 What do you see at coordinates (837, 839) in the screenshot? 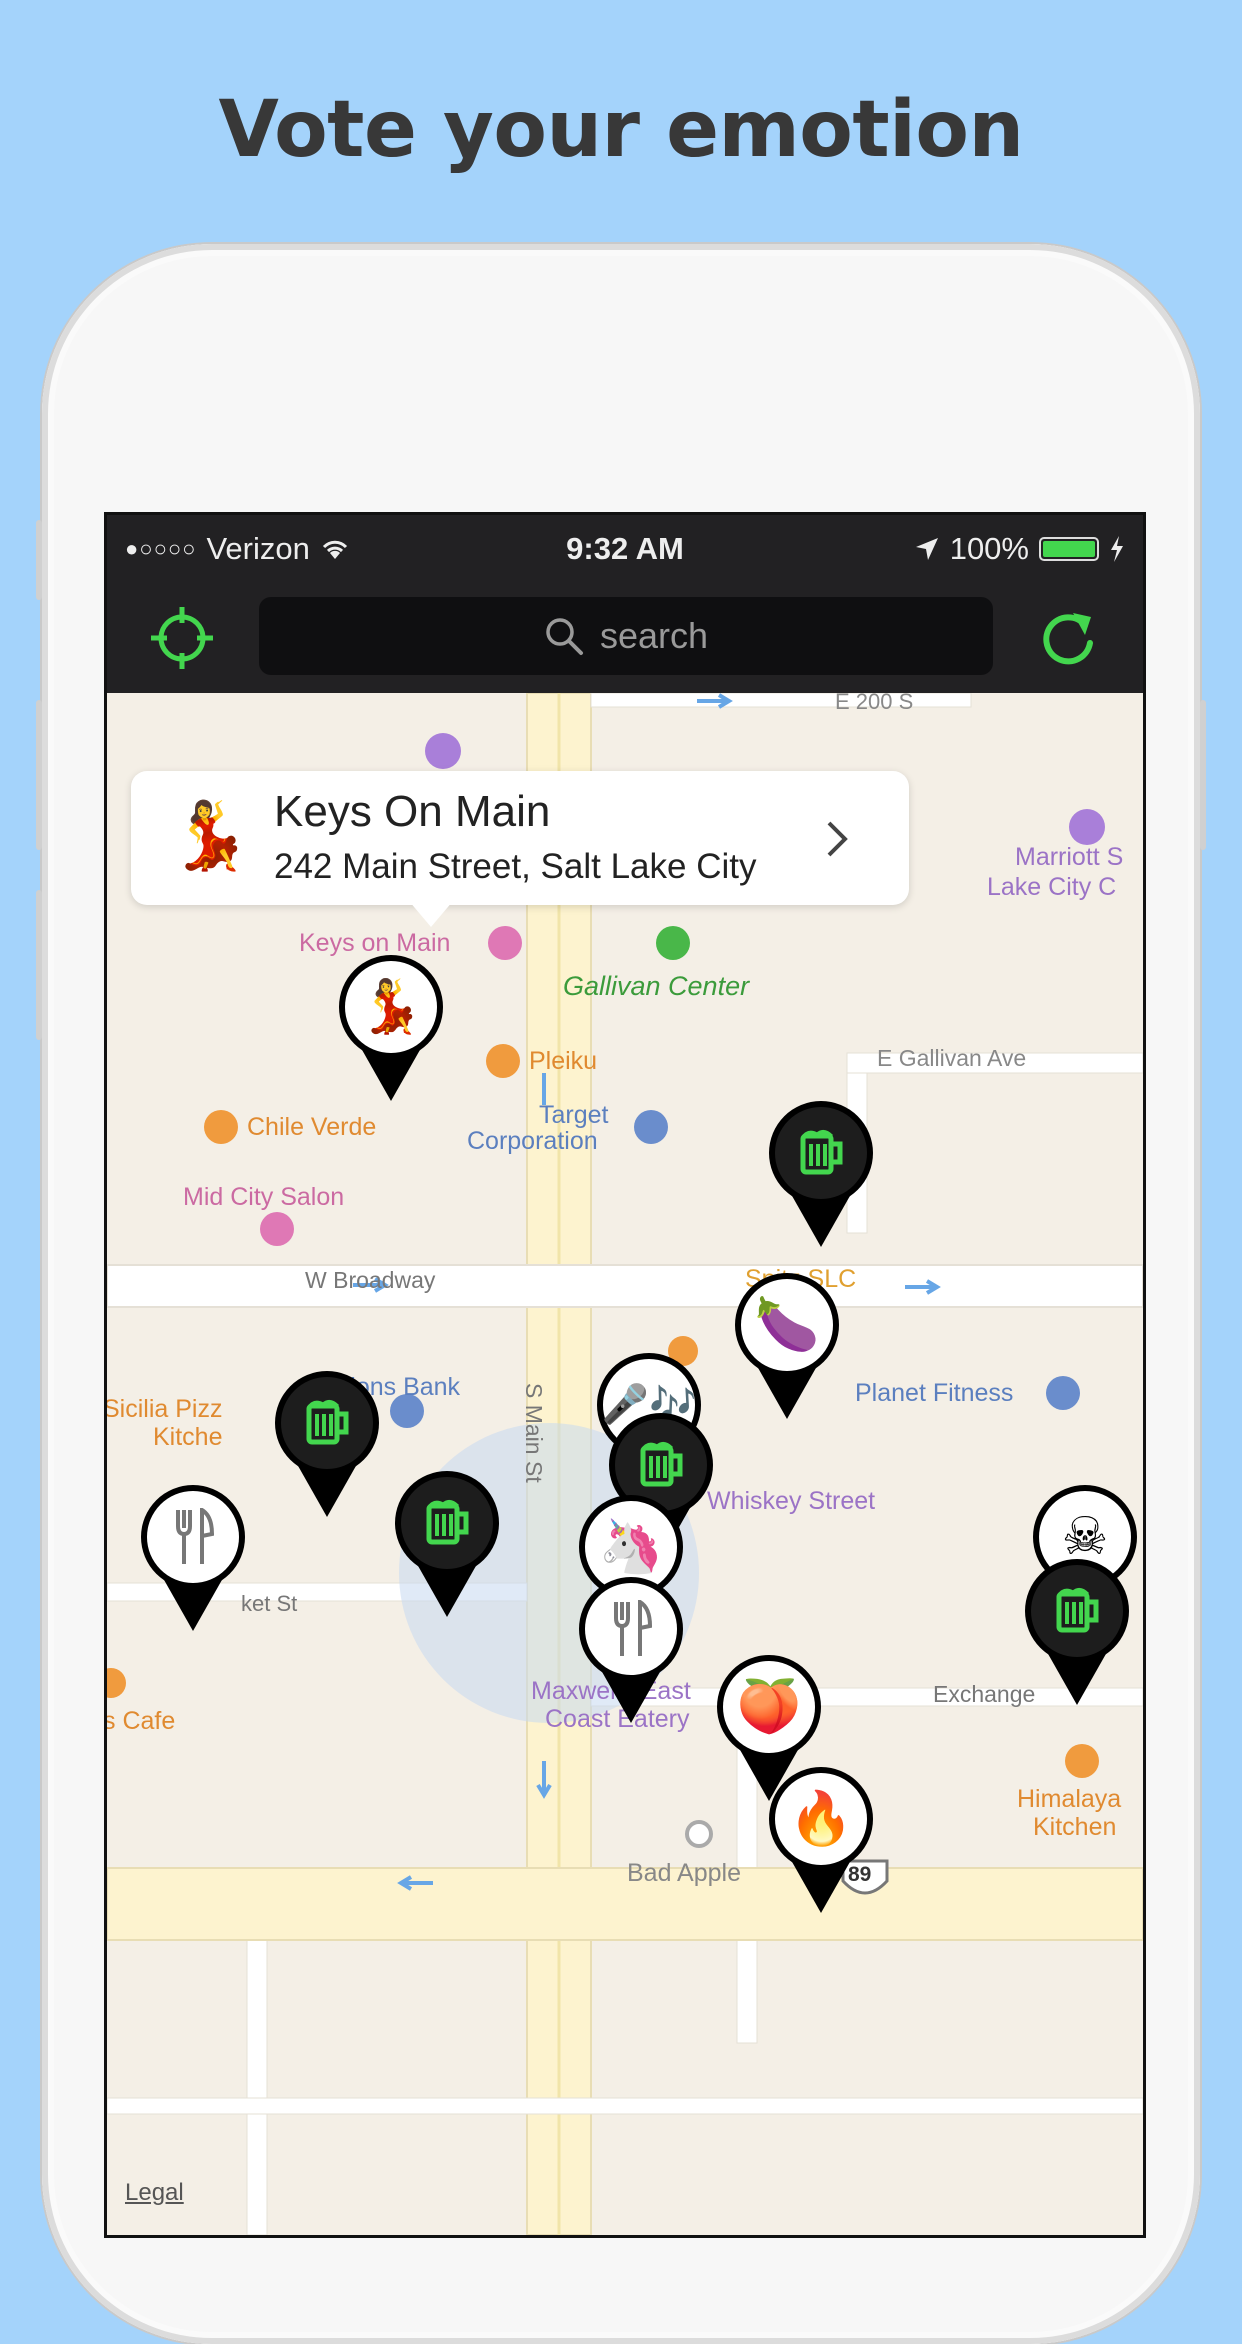
I see `chevron-right-icon` at bounding box center [837, 839].